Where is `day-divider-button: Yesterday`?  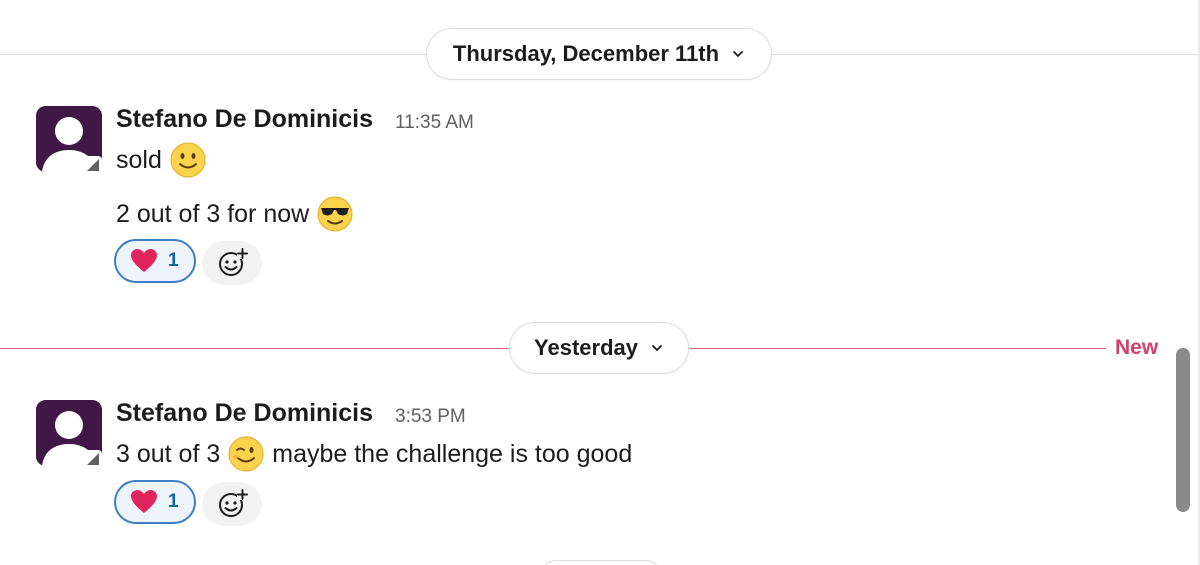
day-divider-button: Yesterday is located at coordinates (599, 348).